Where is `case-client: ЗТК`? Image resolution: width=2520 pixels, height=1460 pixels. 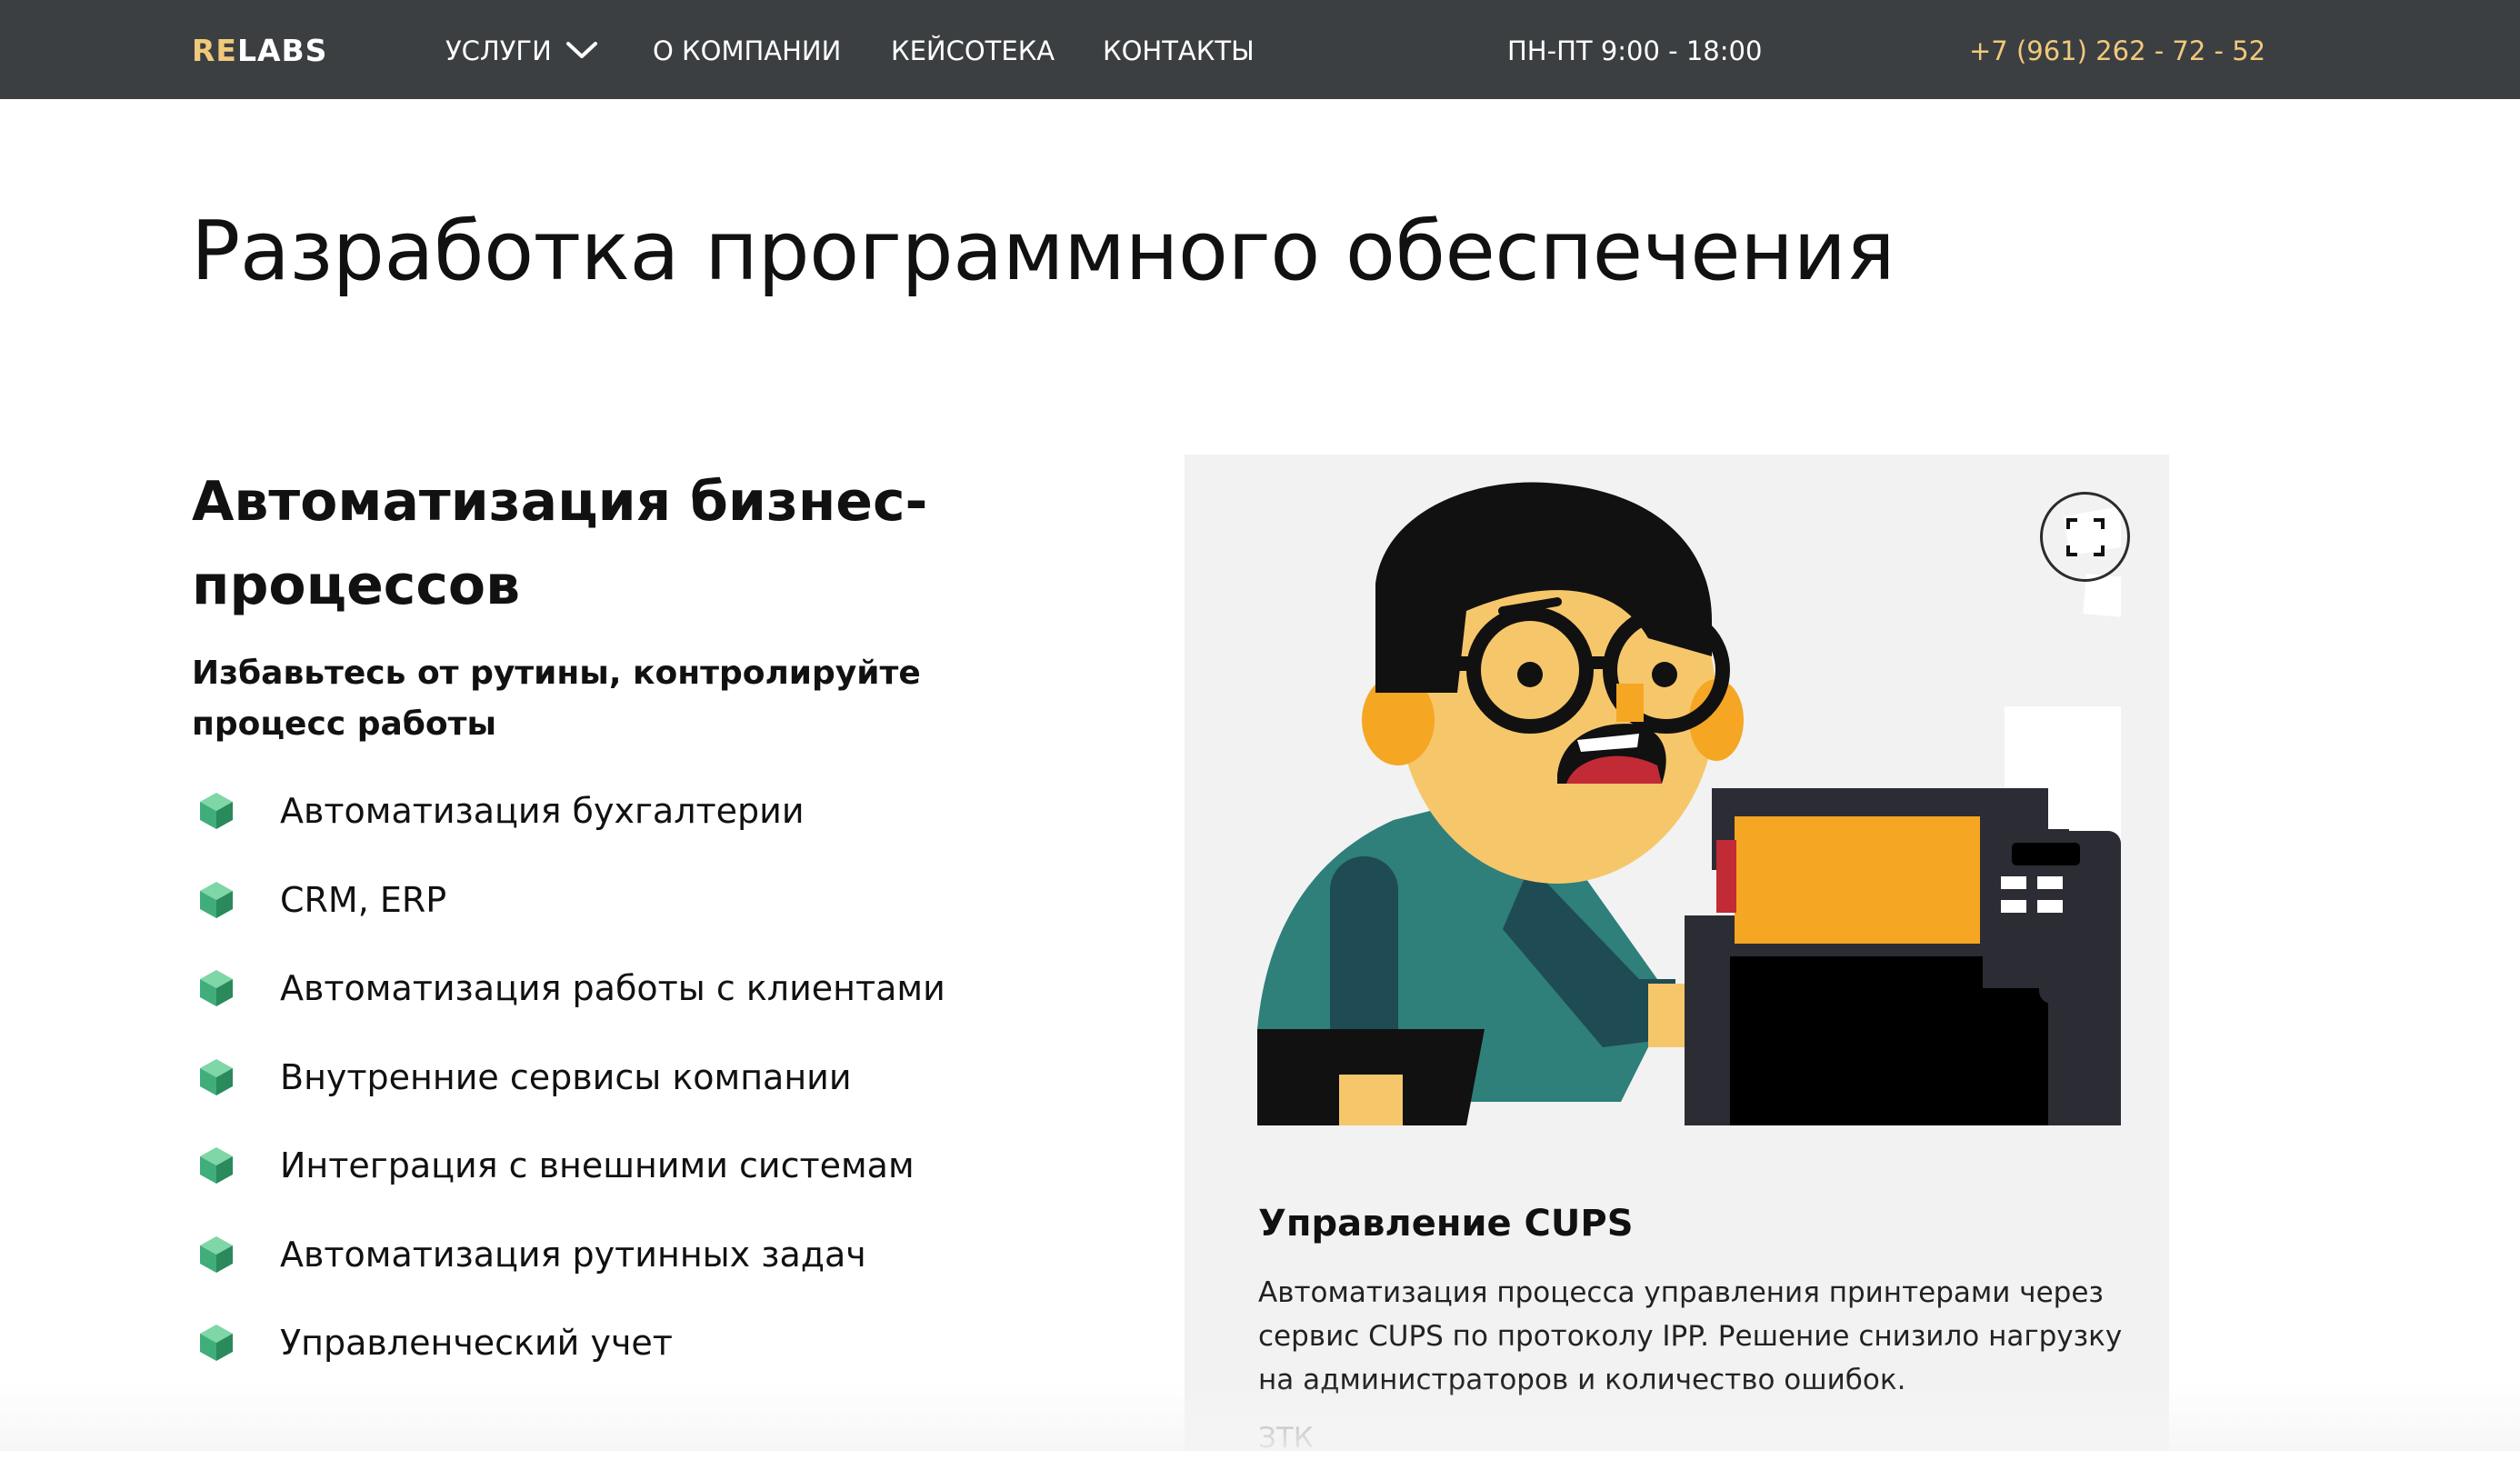
case-client: ЗТК is located at coordinates (1286, 1438).